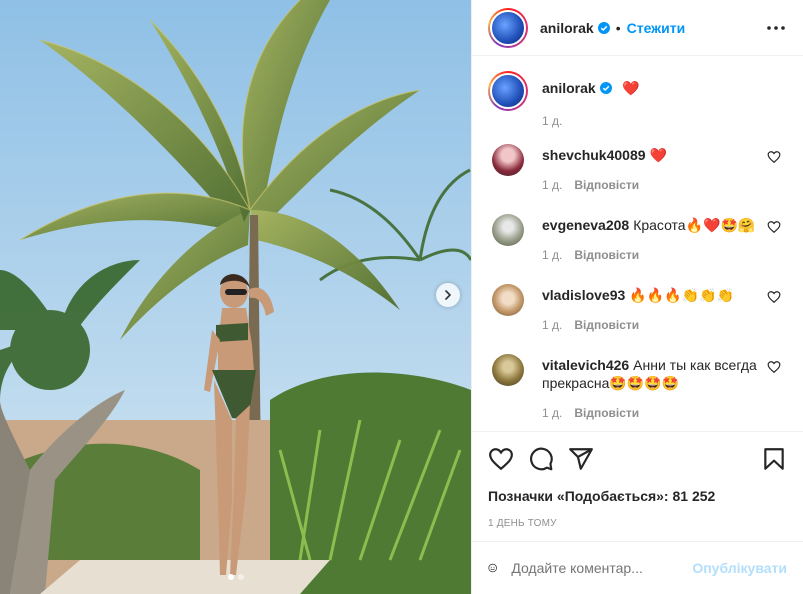  I want to click on comment-body: shevchuk40089 ❤️ 1 д. Відповісти, so click(655, 169).